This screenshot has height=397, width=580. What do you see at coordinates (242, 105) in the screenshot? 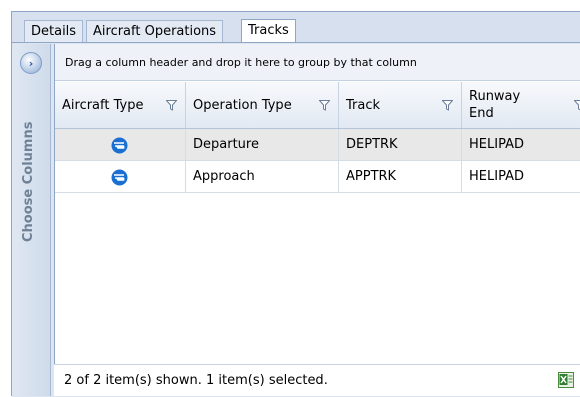
I see `column-header-label: Operation Type` at bounding box center [242, 105].